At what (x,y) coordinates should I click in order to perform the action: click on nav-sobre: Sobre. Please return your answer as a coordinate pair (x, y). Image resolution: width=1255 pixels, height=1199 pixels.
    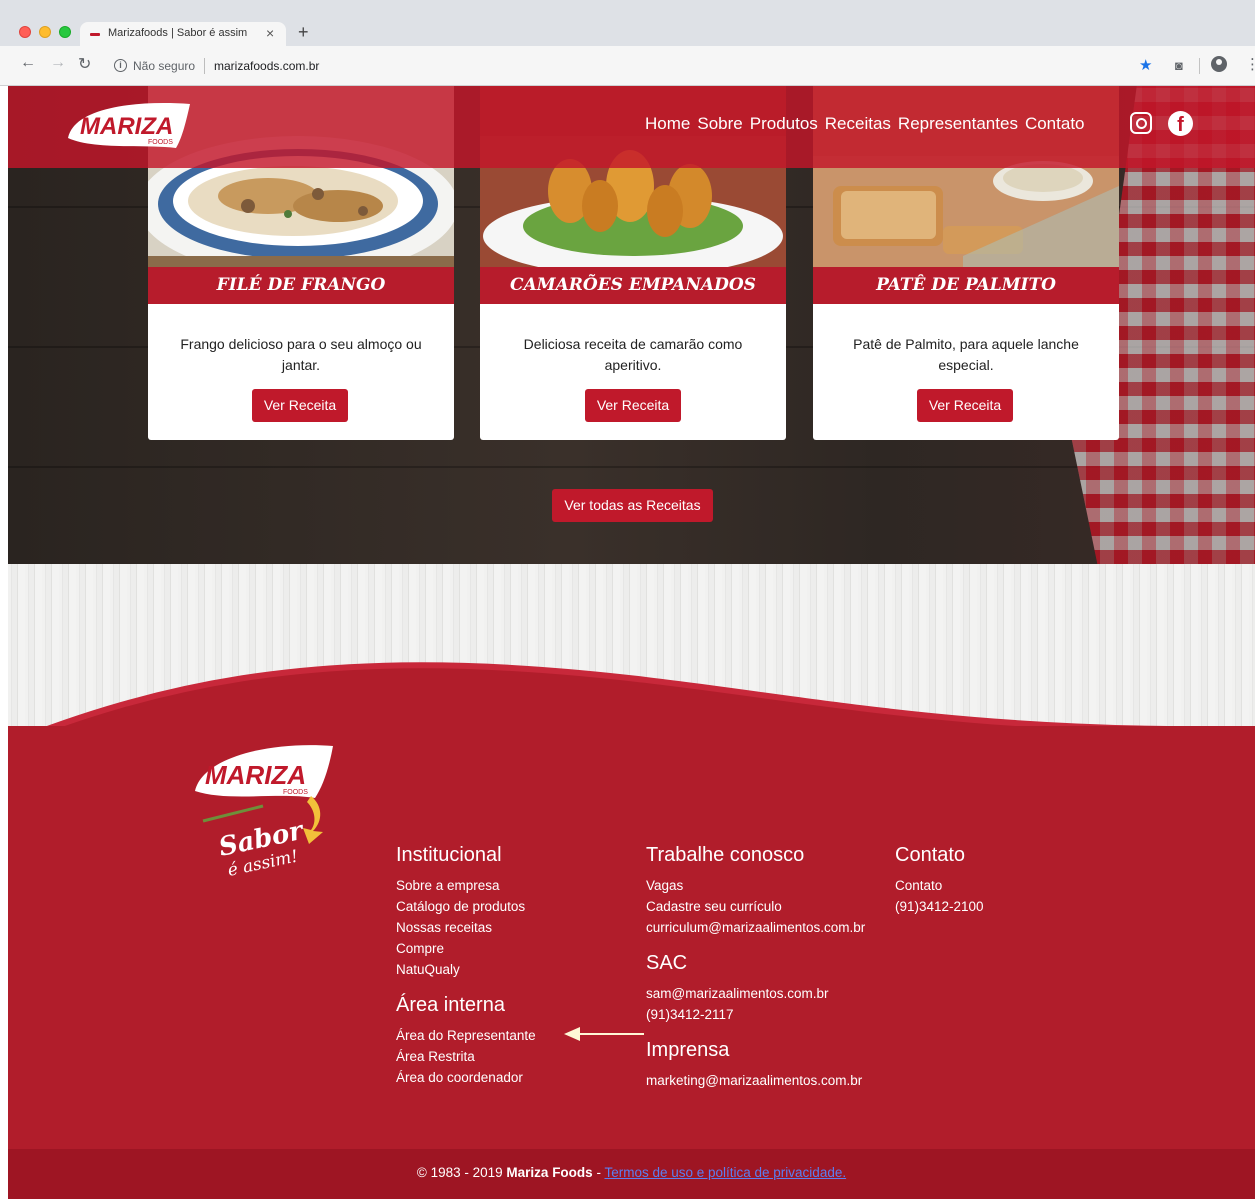
    Looking at the image, I should click on (719, 124).